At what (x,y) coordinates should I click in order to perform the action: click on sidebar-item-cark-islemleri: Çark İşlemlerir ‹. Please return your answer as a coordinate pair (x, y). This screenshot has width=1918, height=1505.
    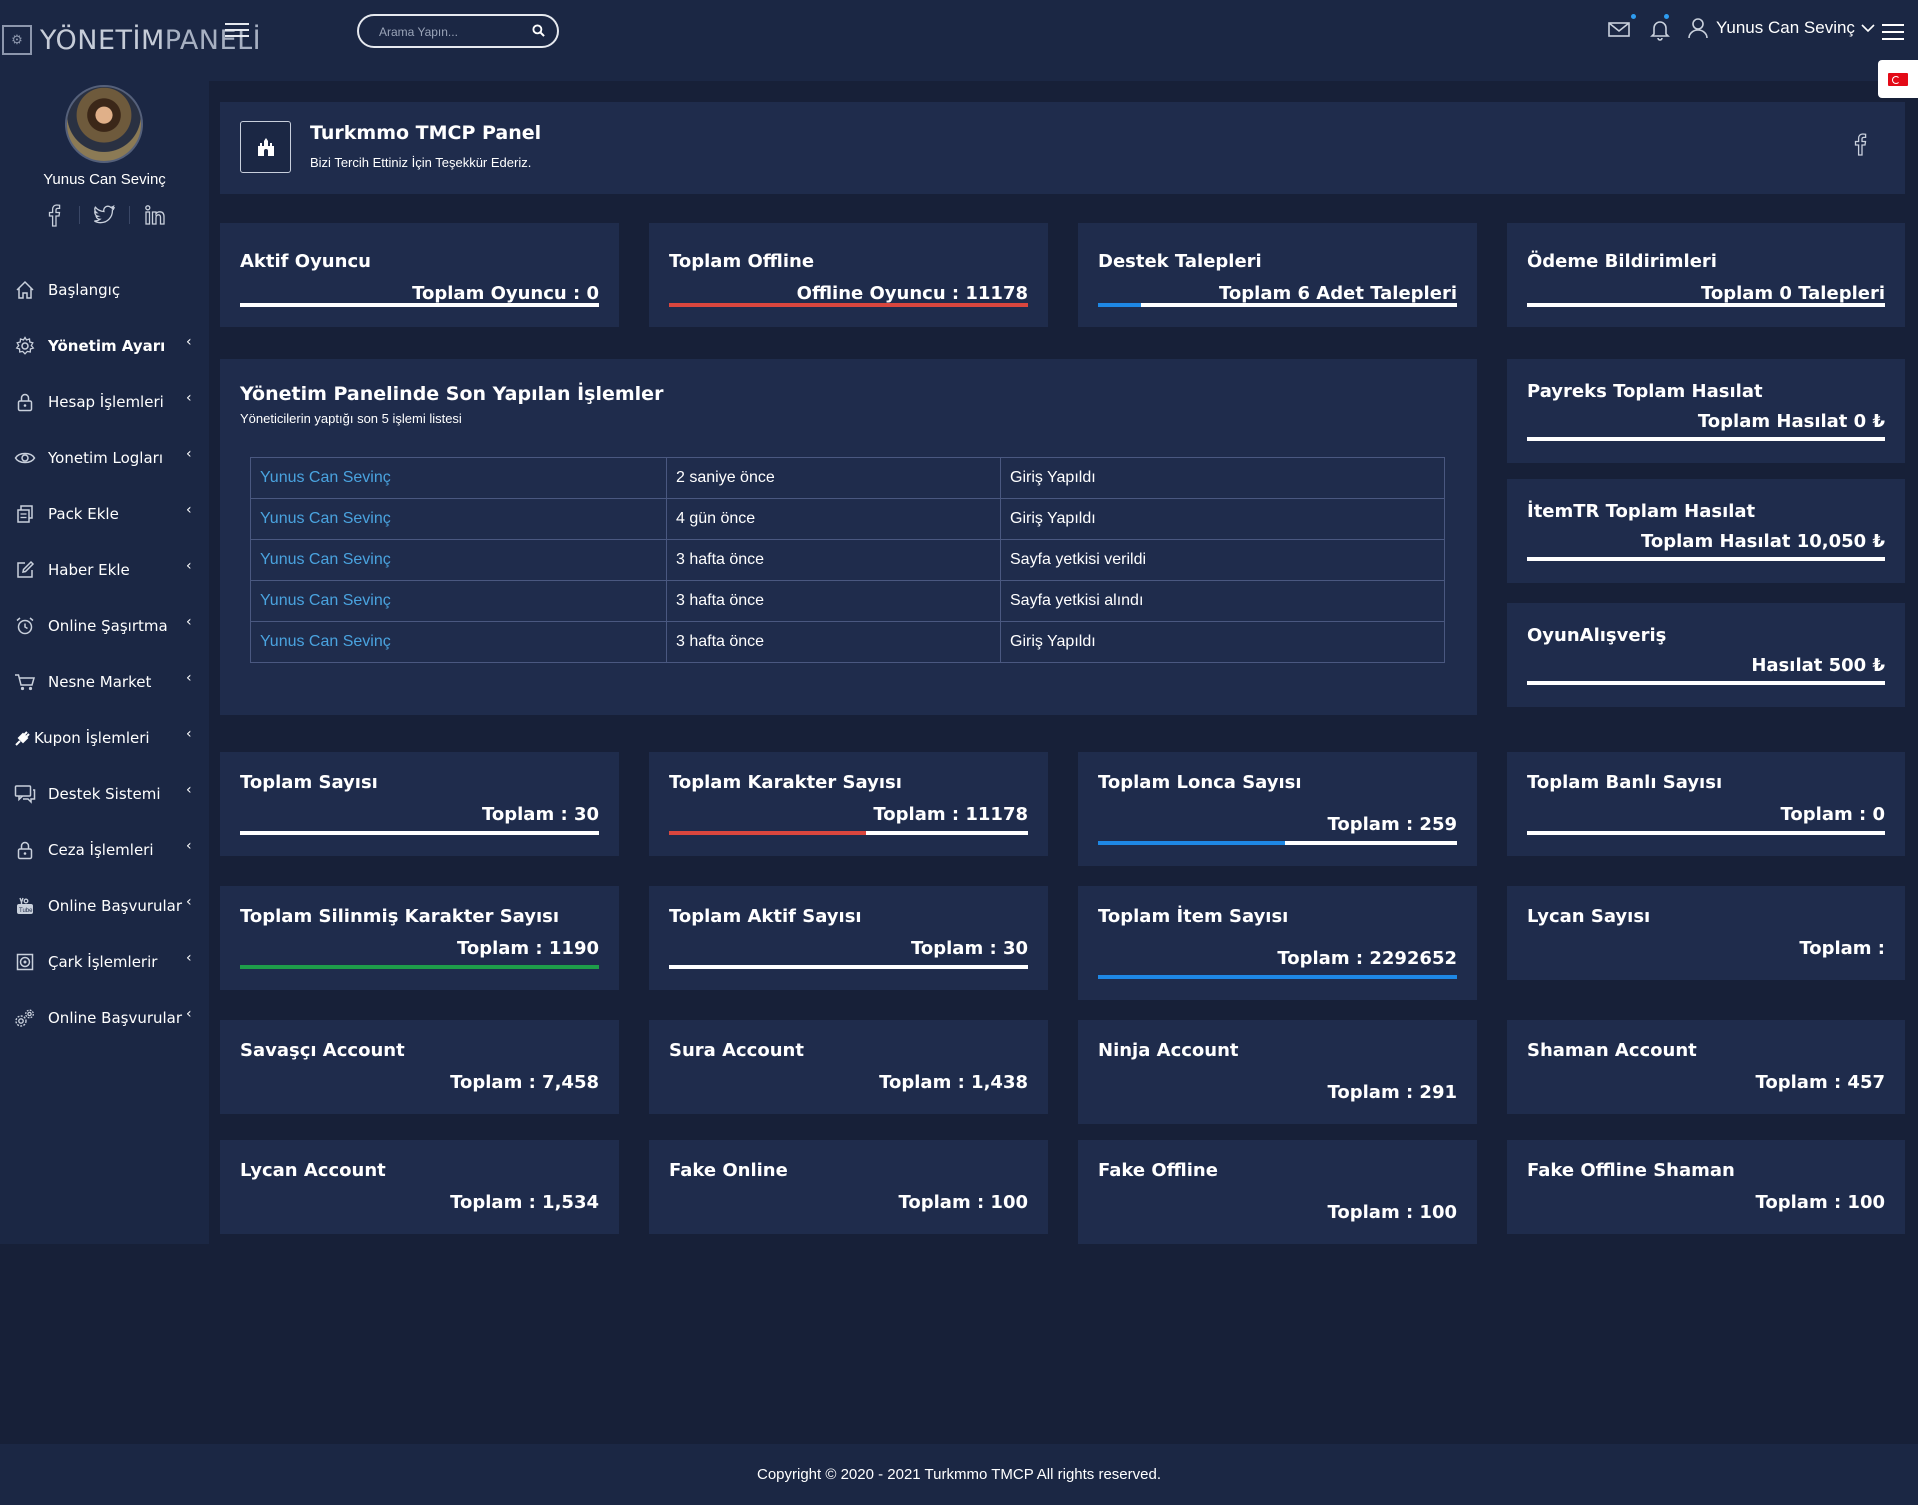
    Looking at the image, I should click on (104, 962).